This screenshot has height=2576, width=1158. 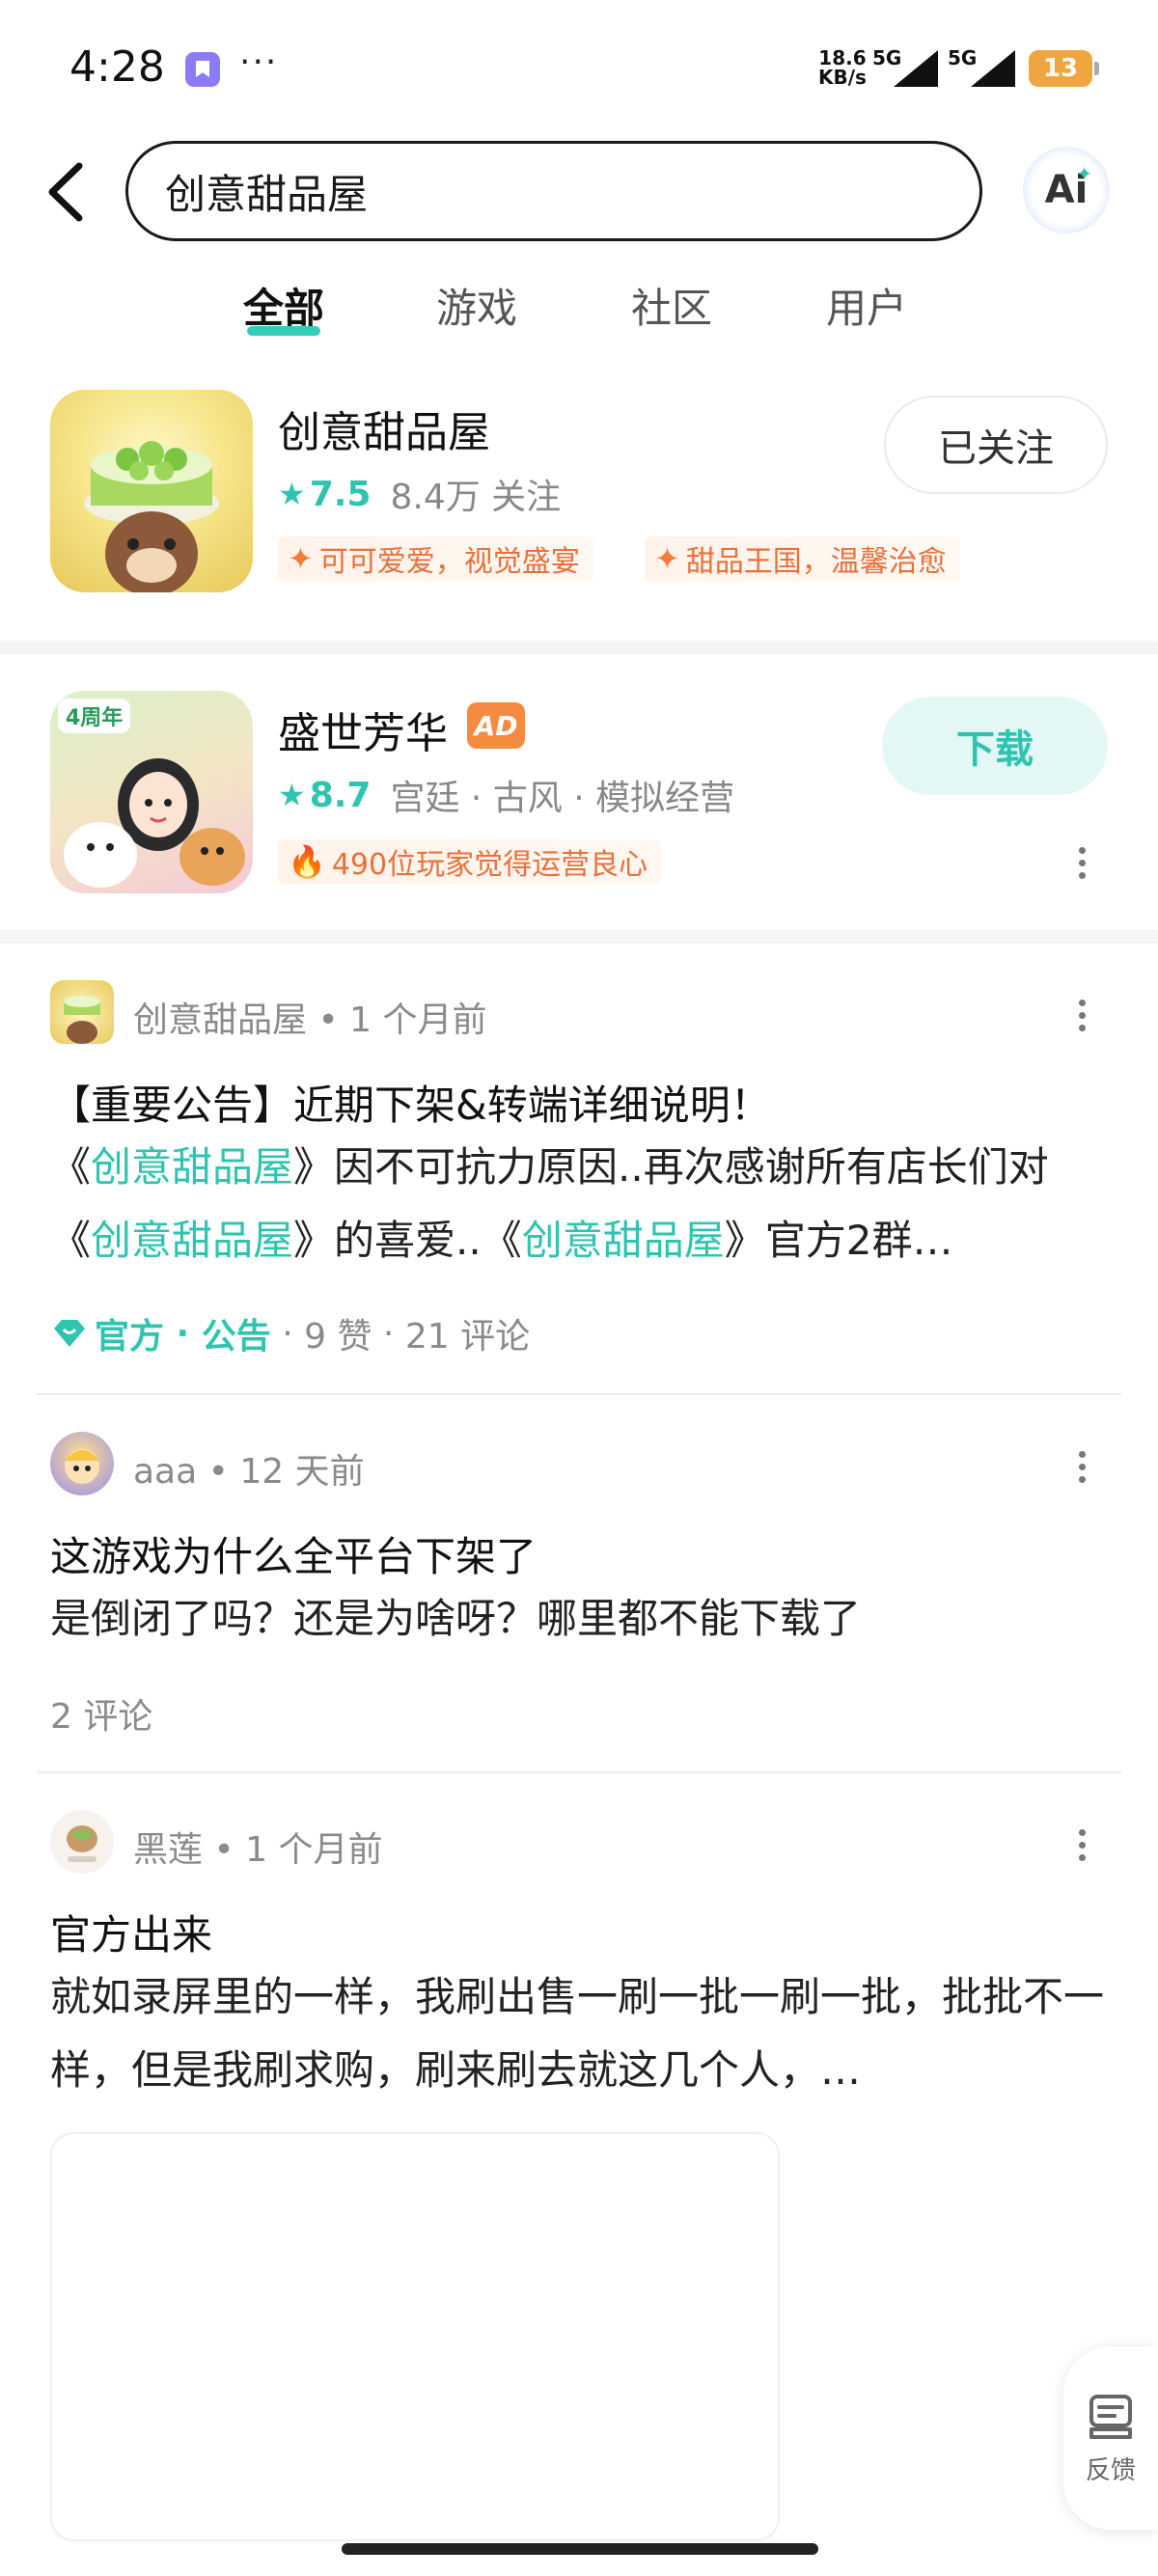 What do you see at coordinates (476, 497) in the screenshot?
I see `follower-count: 8.4万 关注` at bounding box center [476, 497].